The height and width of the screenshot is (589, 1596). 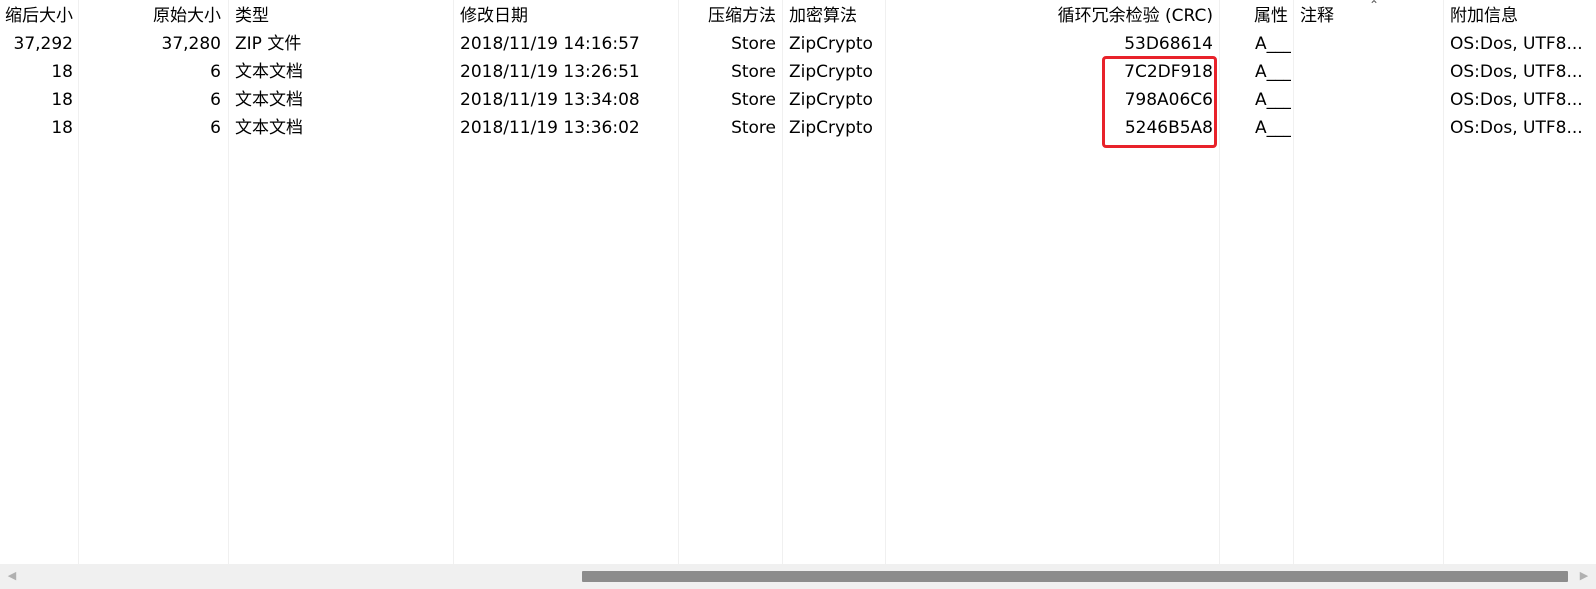 What do you see at coordinates (1168, 44) in the screenshot?
I see `cell-crc: 53D68614` at bounding box center [1168, 44].